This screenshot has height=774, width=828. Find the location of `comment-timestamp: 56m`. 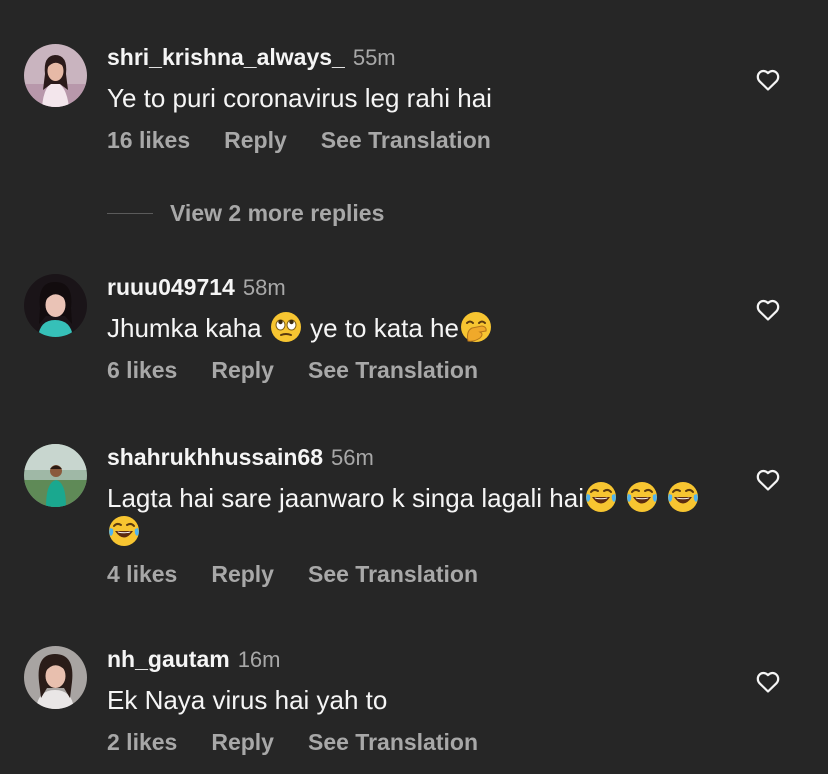

comment-timestamp: 56m is located at coordinates (352, 457).